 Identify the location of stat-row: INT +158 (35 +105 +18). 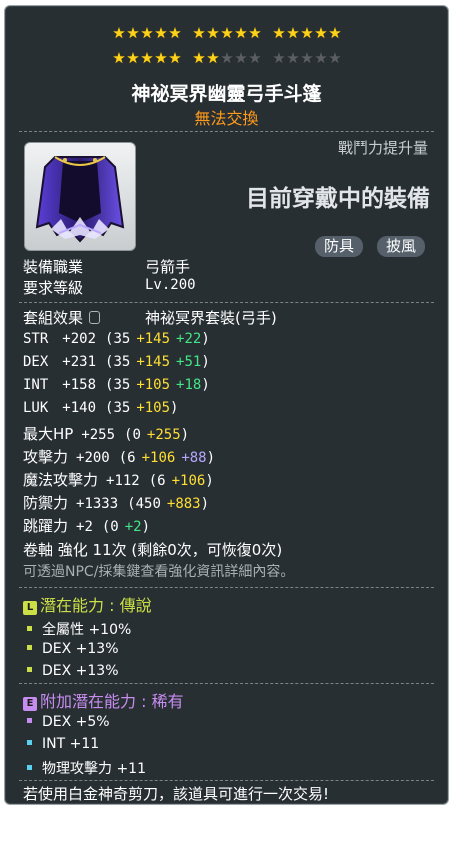
(116, 385).